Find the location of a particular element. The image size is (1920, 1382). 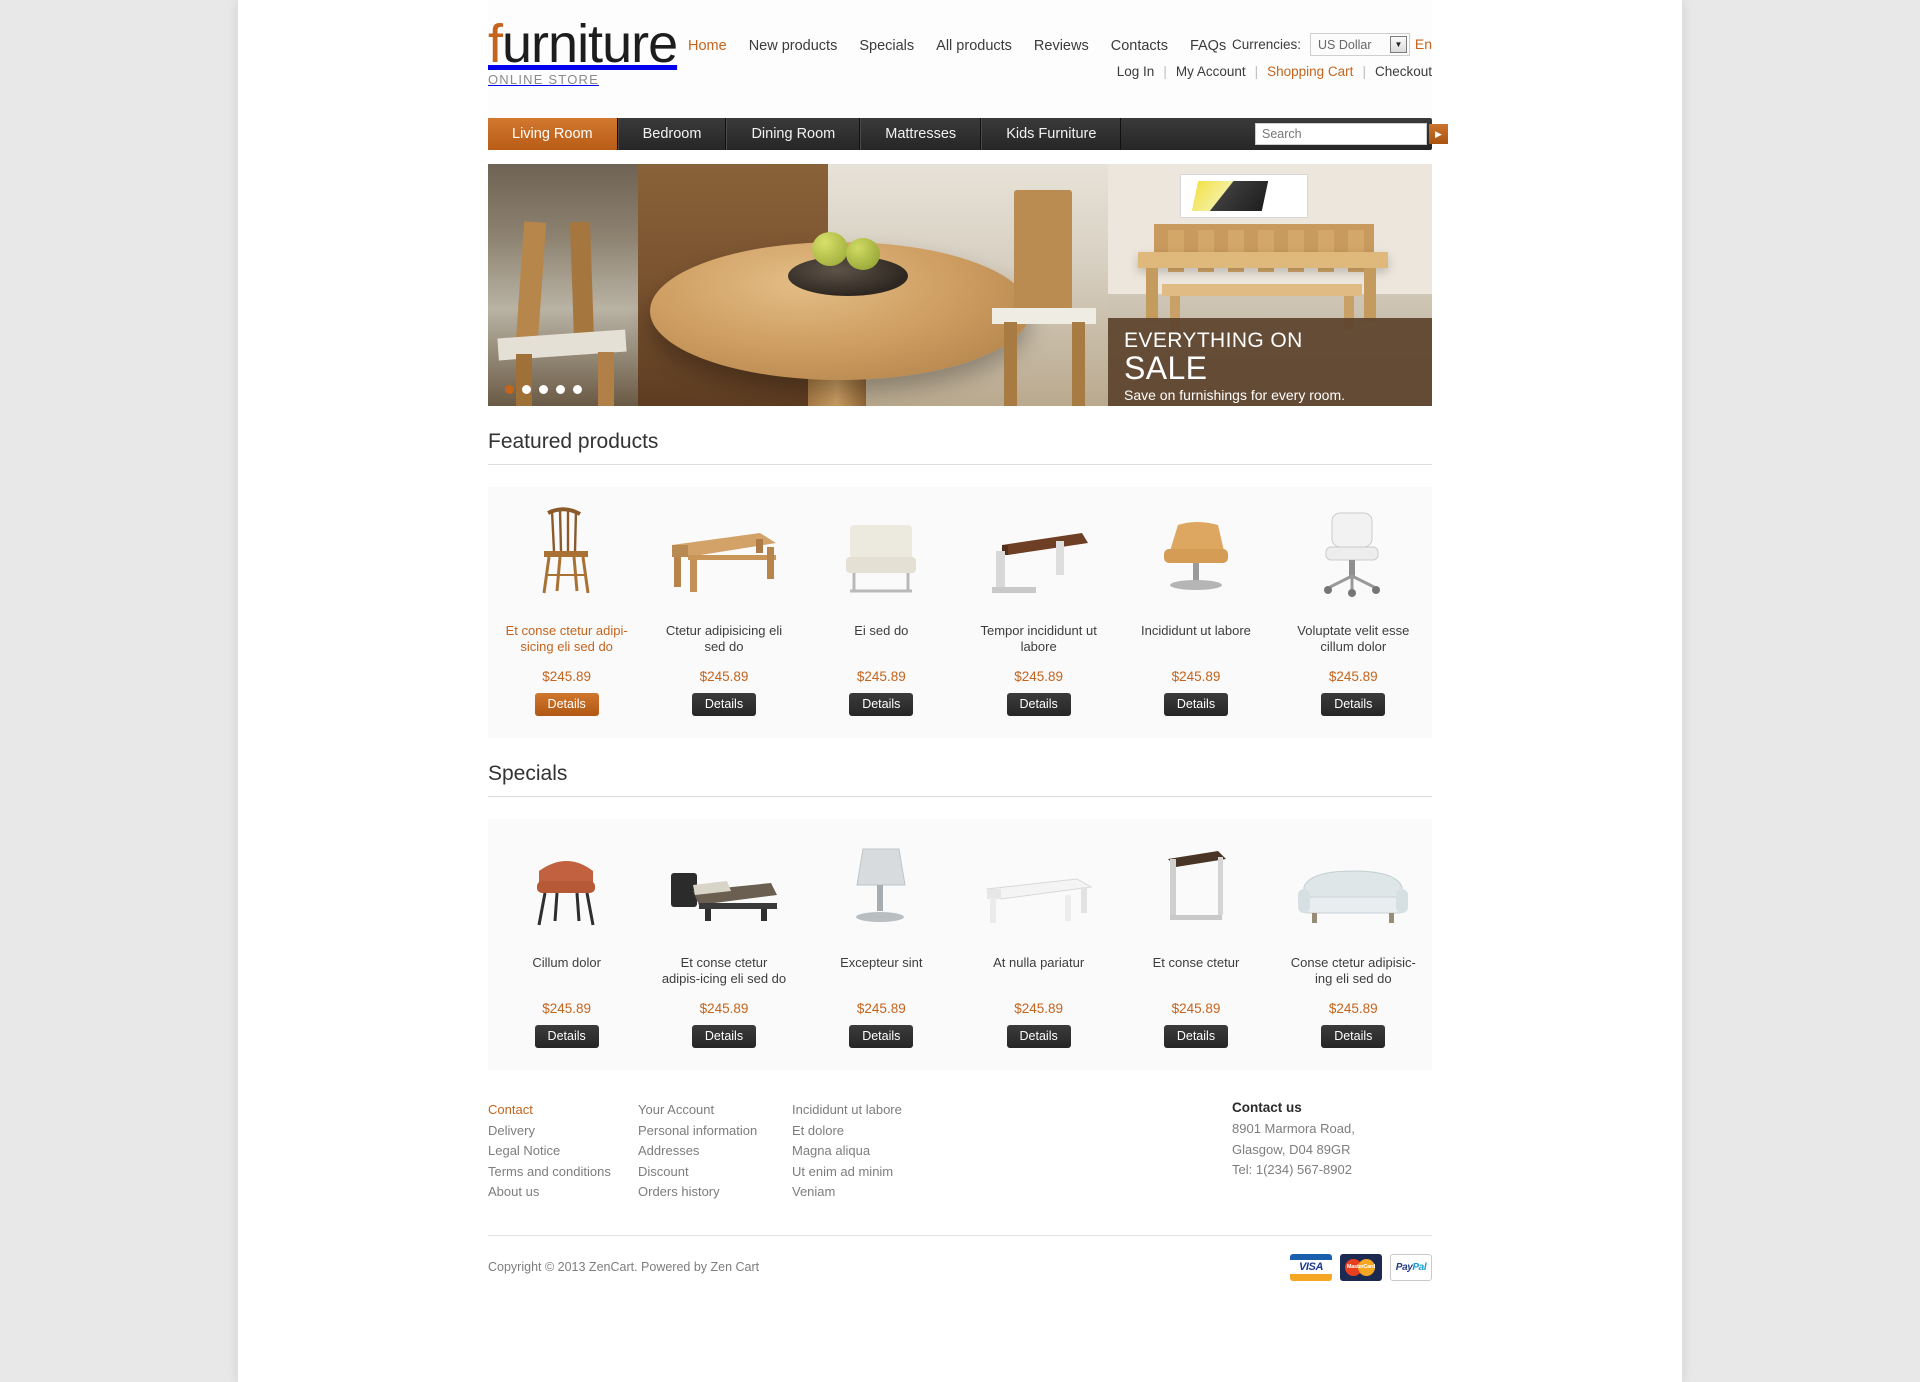

product-title: Cillum dolor is located at coordinates (566, 971).